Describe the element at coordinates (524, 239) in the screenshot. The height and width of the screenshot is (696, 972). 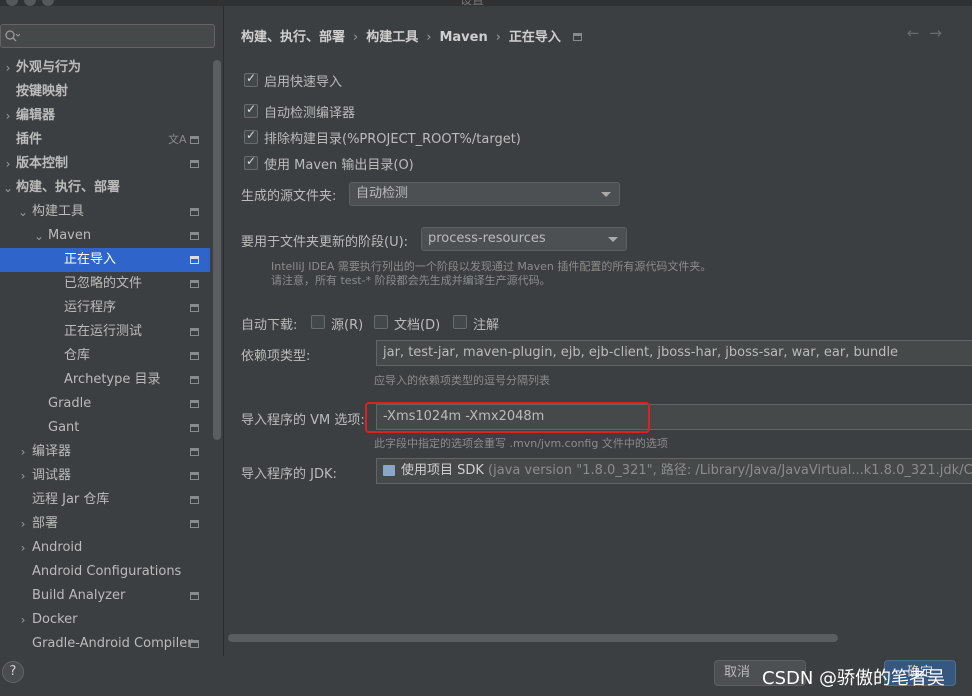
I see `phase-select: process-resources` at that location.